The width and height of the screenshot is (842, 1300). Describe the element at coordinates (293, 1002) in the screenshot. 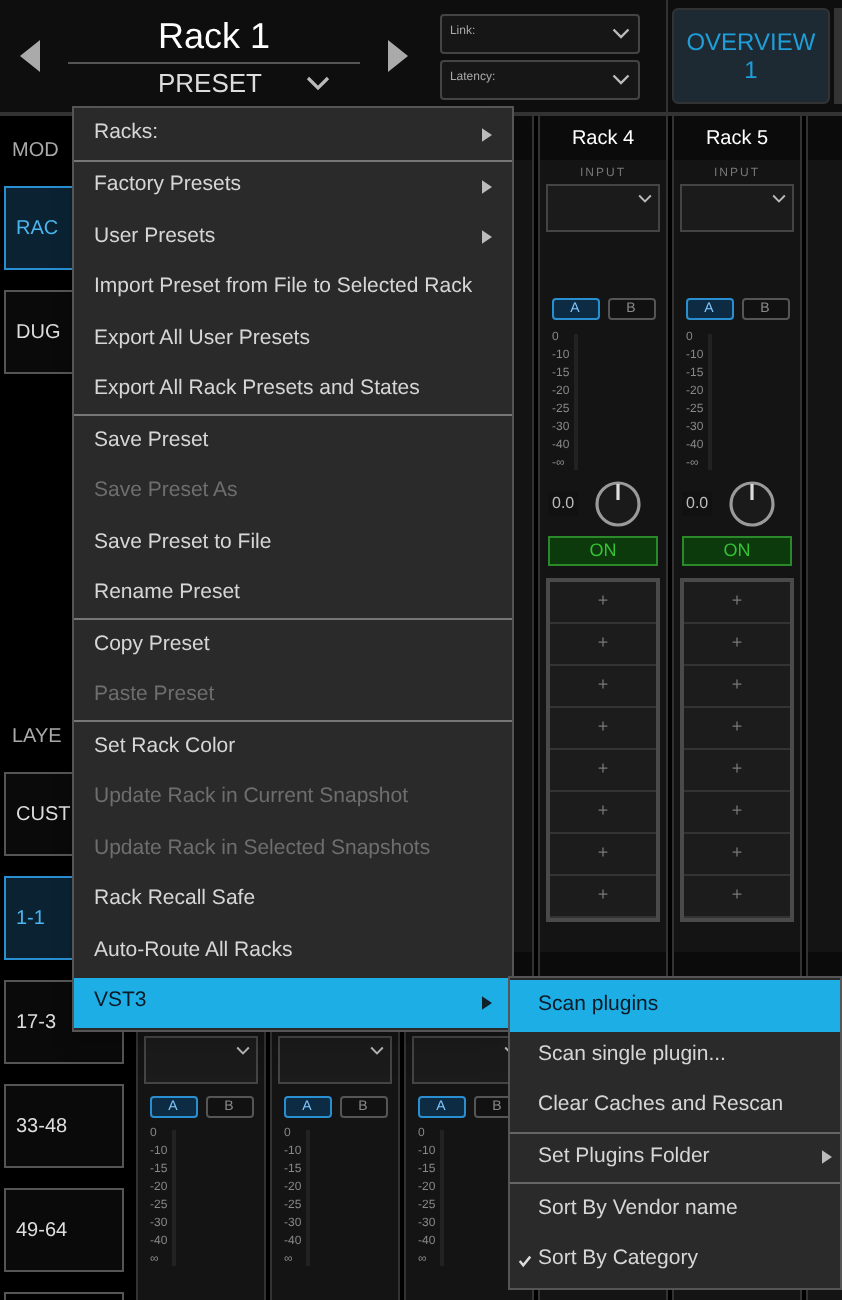

I see `menu-item: VST3` at that location.